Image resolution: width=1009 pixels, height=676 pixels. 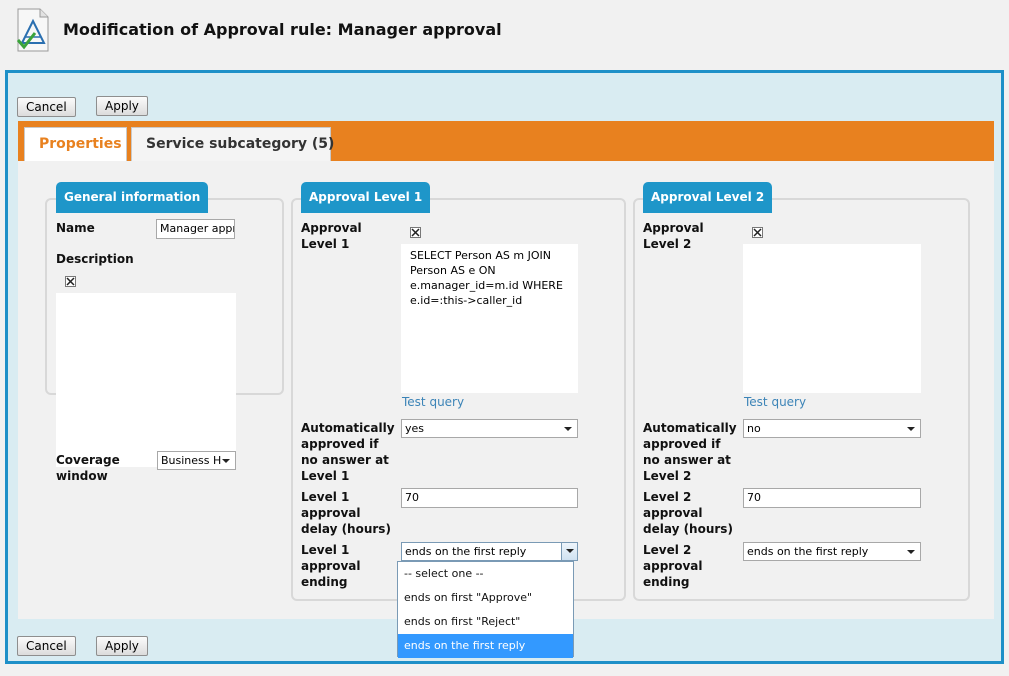 I want to click on dropdown-option: -- select one --, so click(x=485, y=574).